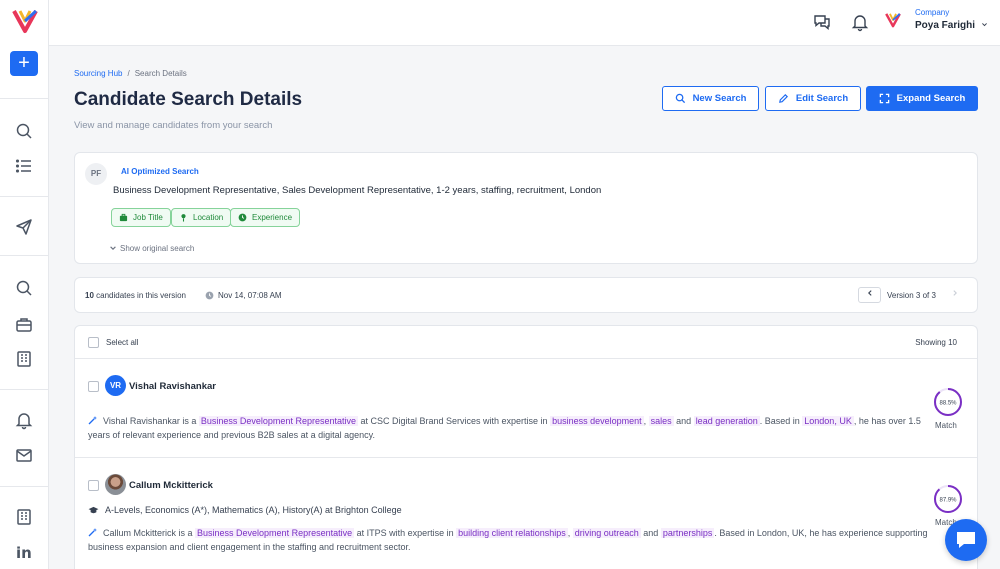 The image size is (1000, 569). I want to click on edit-search-button: Edit Search, so click(813, 98).